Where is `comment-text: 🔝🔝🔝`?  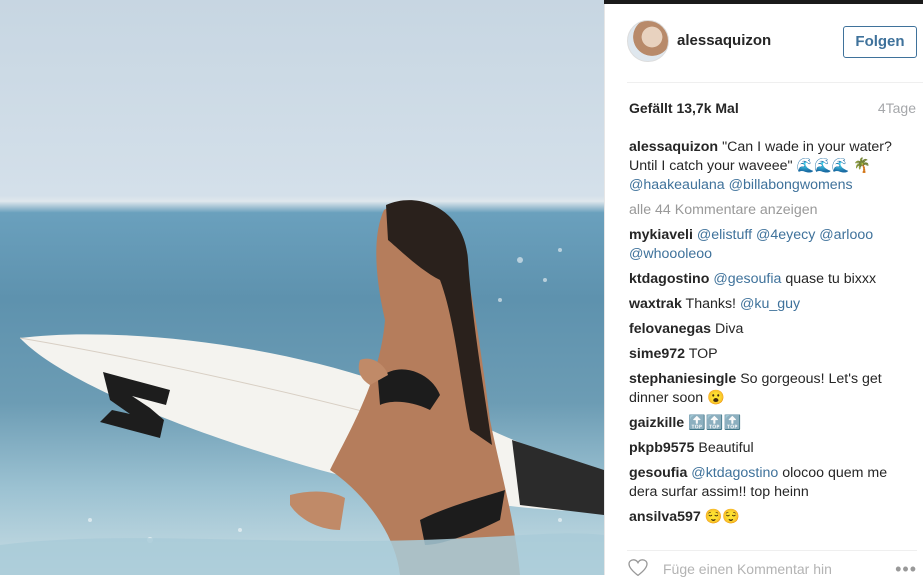
comment-text: 🔝🔝🔝 is located at coordinates (715, 423).